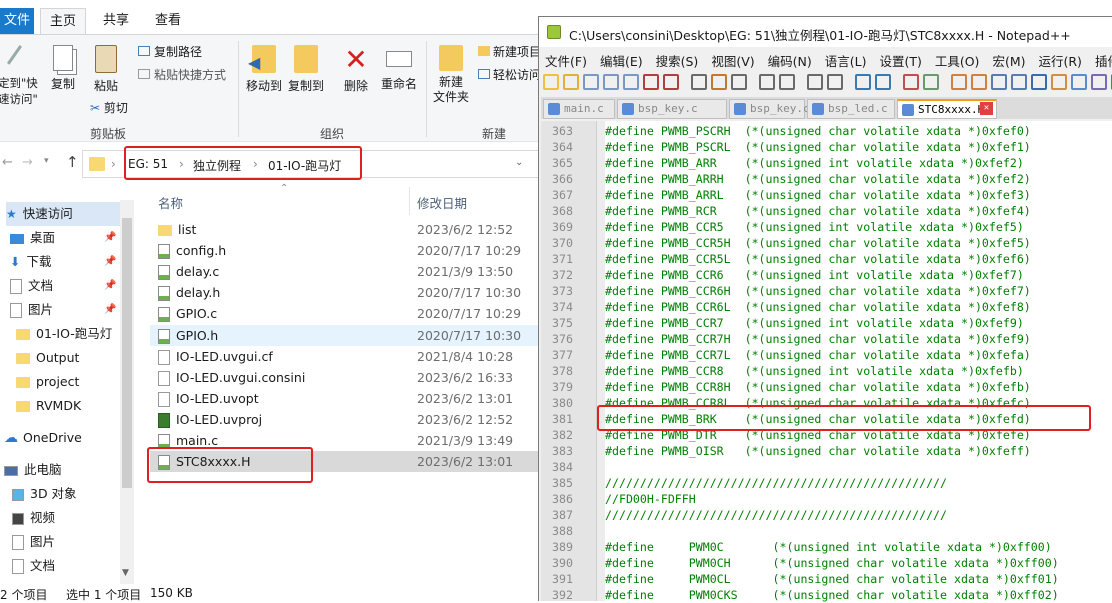  Describe the element at coordinates (979, 82) in the screenshot. I see `show-all-icon` at that location.